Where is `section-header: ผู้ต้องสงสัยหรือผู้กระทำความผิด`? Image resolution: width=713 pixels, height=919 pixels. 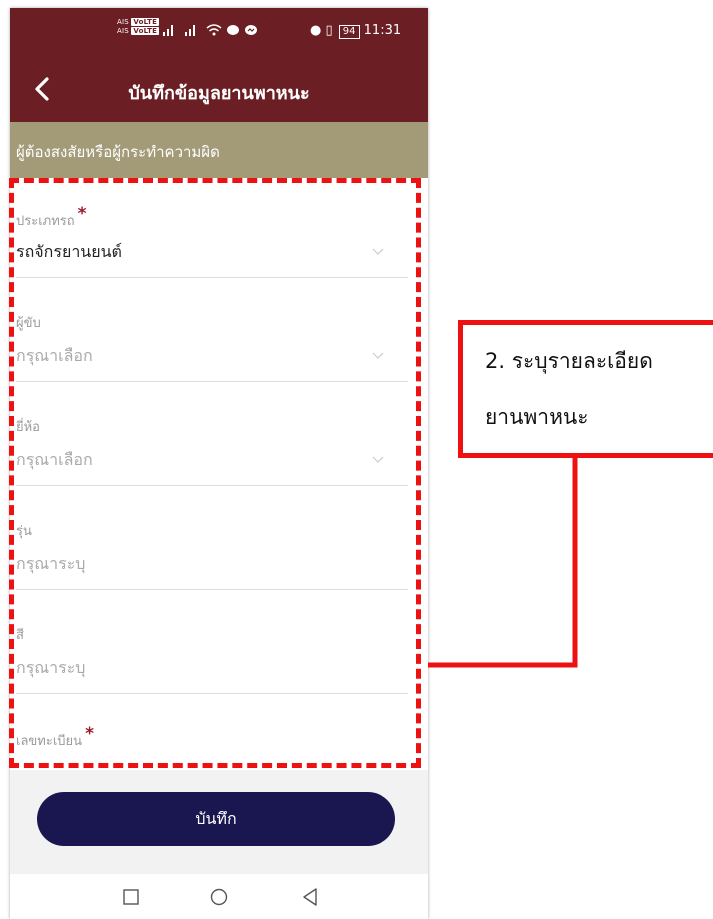 section-header: ผู้ต้องสงสัยหรือผู้กระทำความผิด is located at coordinates (219, 150).